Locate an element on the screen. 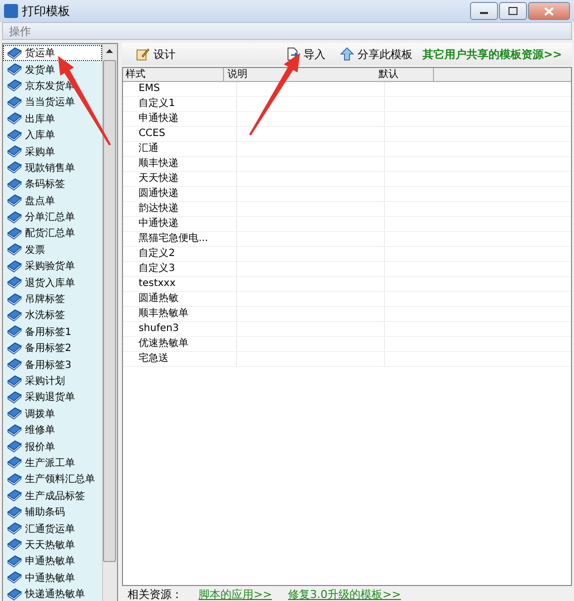 Image resolution: width=574 pixels, height=601 pixels. sidebar-item: 调拨单 is located at coordinates (52, 414).